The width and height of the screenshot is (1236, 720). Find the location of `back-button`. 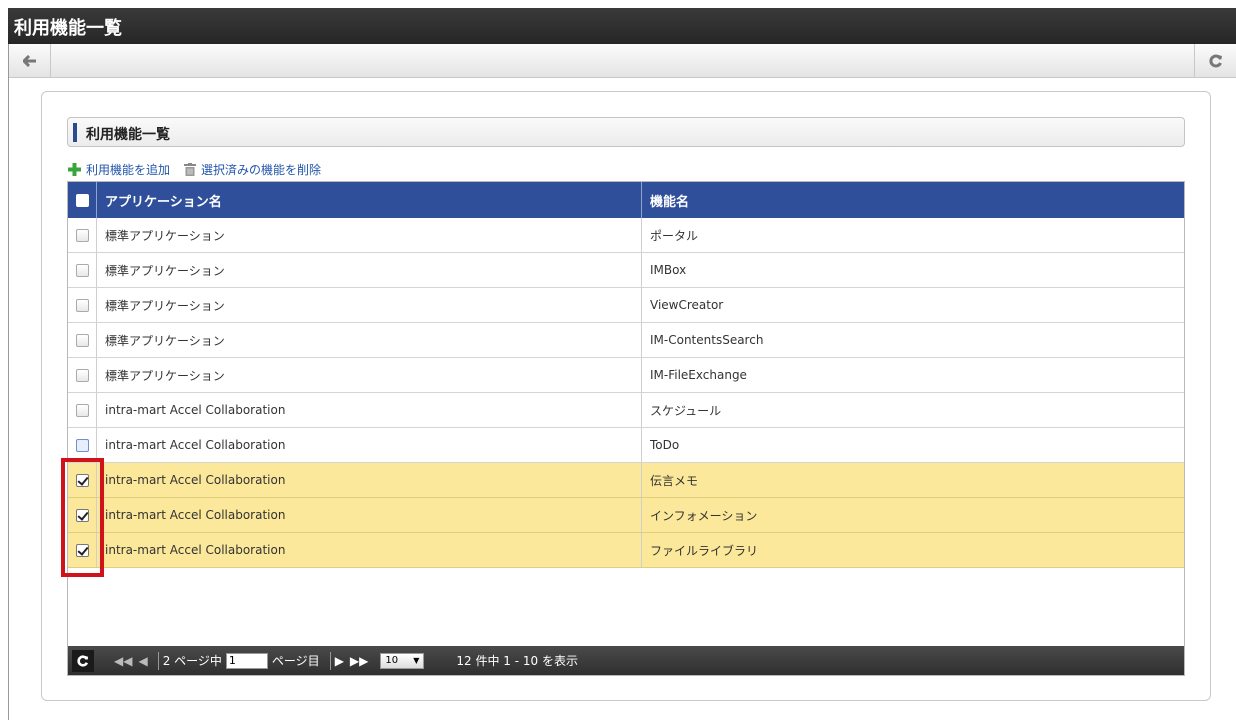

back-button is located at coordinates (30, 60).